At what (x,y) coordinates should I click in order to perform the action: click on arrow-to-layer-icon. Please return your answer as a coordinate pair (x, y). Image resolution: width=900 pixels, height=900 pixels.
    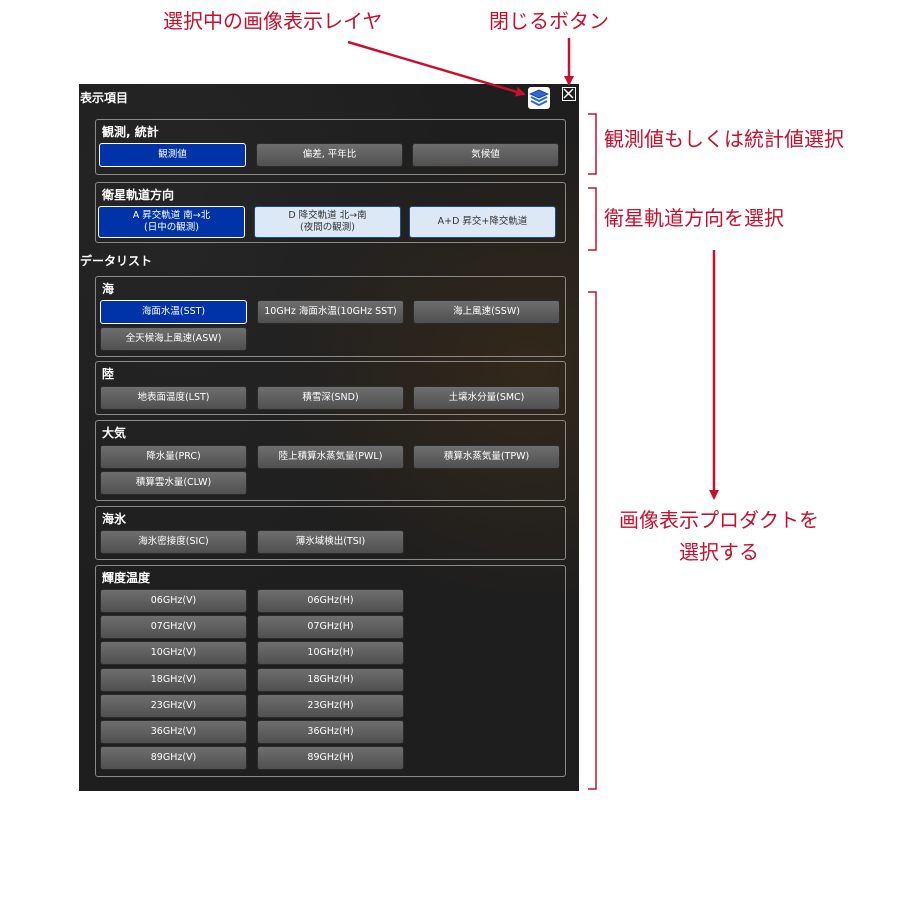
    Looking at the image, I should click on (436, 68).